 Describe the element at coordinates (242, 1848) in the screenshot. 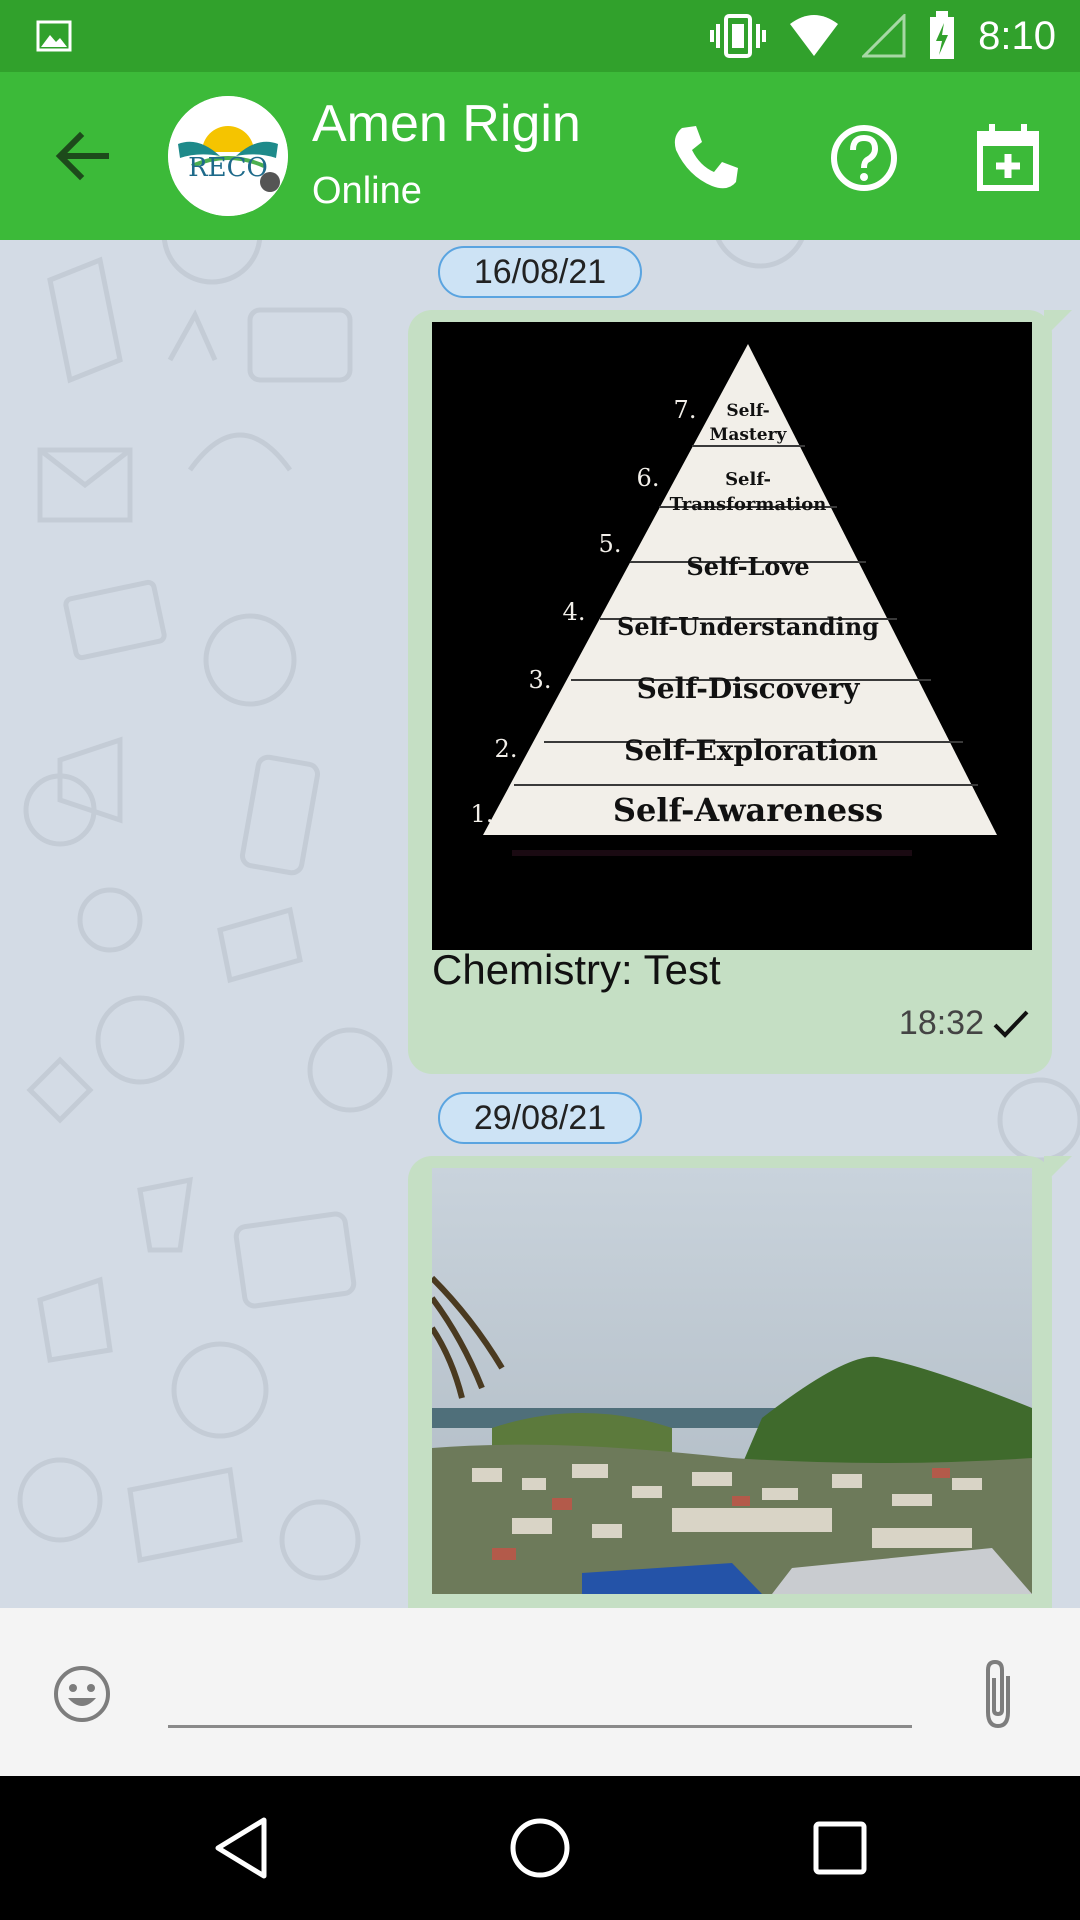

I see `back-nav-icon` at that location.